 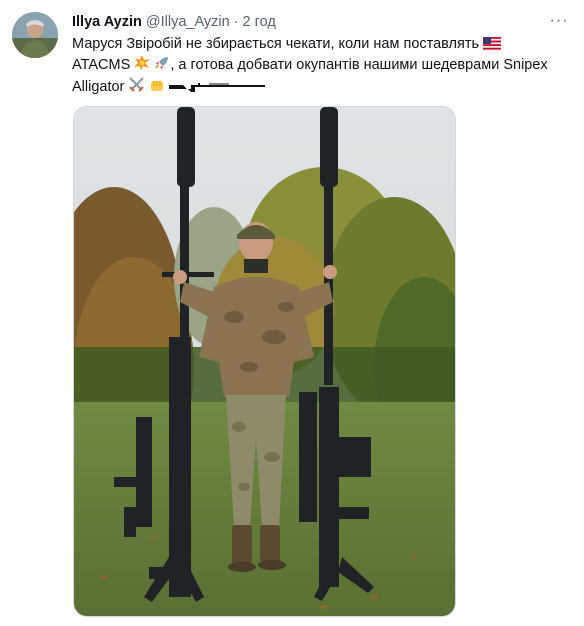 I want to click on timestamp: 2 год, so click(x=259, y=22).